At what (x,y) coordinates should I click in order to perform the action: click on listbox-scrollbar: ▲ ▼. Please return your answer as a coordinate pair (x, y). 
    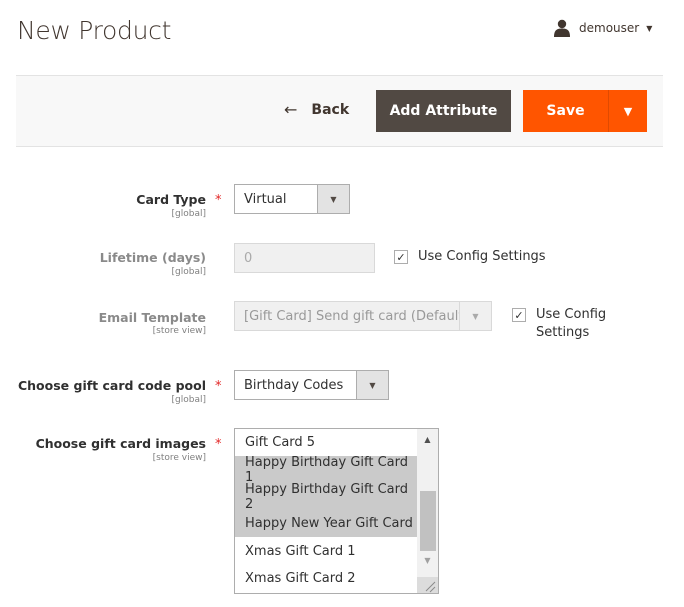
    Looking at the image, I should click on (427, 504).